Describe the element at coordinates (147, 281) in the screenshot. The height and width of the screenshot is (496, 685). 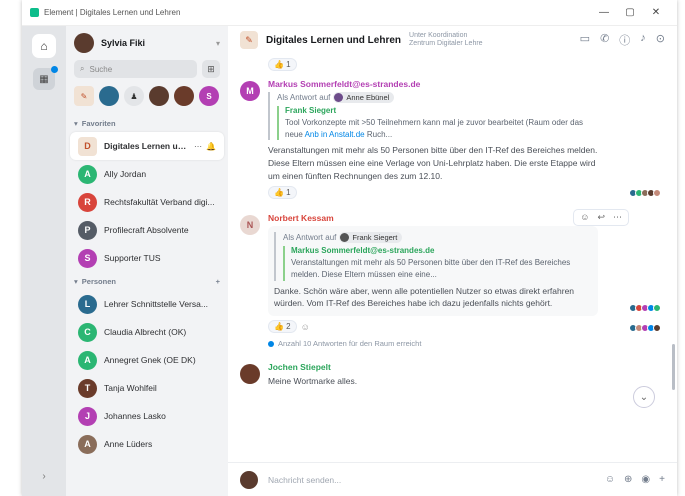
I see `section-people: ▾ Personen +` at that location.